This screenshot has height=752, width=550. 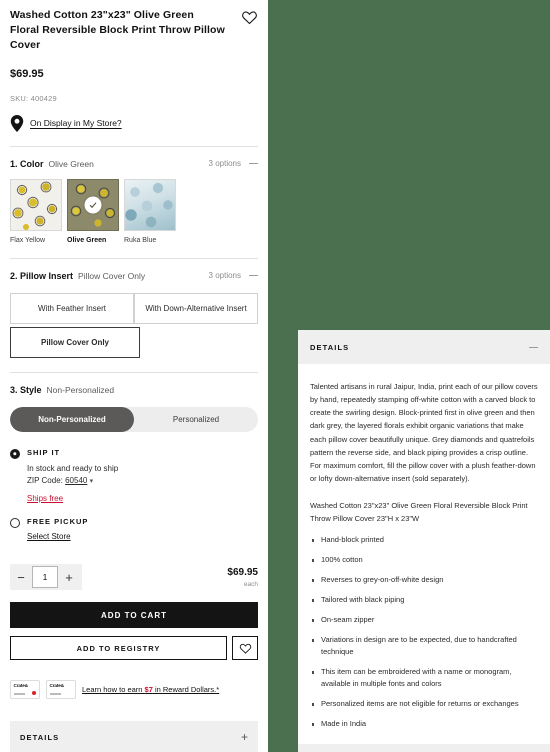 I want to click on style-toggle-group: Non-Personalized Personalized, so click(x=134, y=419).